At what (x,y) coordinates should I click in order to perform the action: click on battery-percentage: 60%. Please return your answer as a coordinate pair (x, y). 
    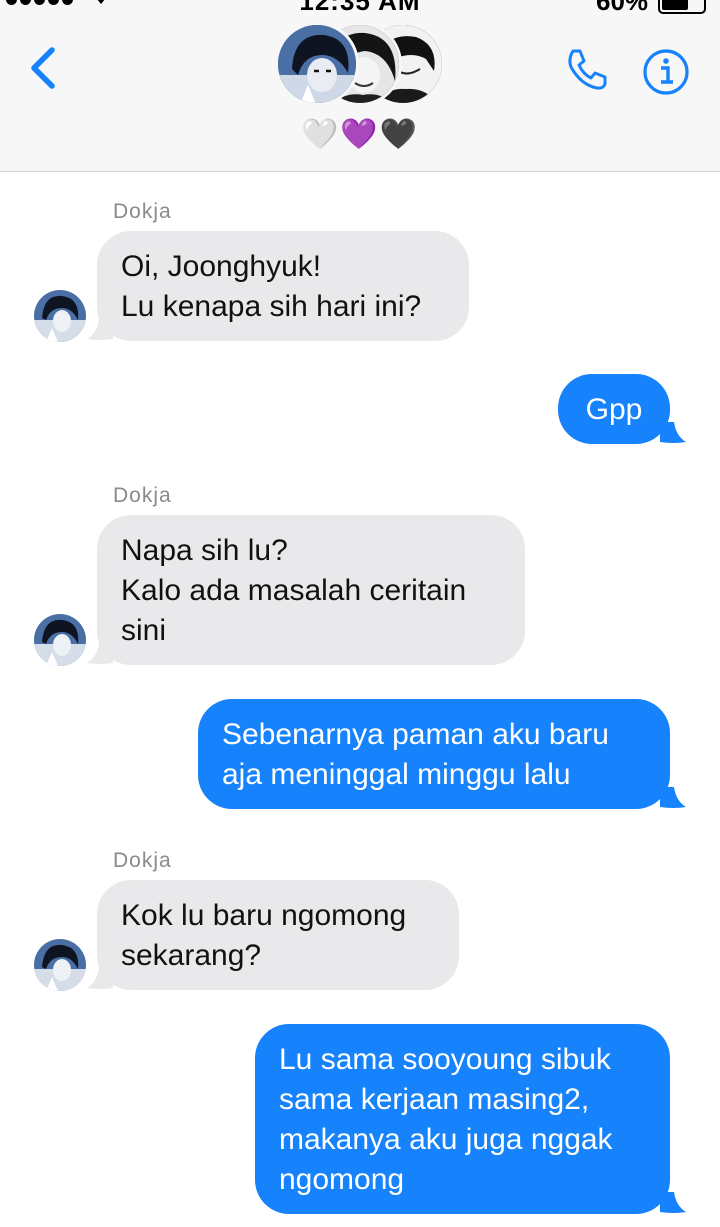
    Looking at the image, I should click on (622, 8).